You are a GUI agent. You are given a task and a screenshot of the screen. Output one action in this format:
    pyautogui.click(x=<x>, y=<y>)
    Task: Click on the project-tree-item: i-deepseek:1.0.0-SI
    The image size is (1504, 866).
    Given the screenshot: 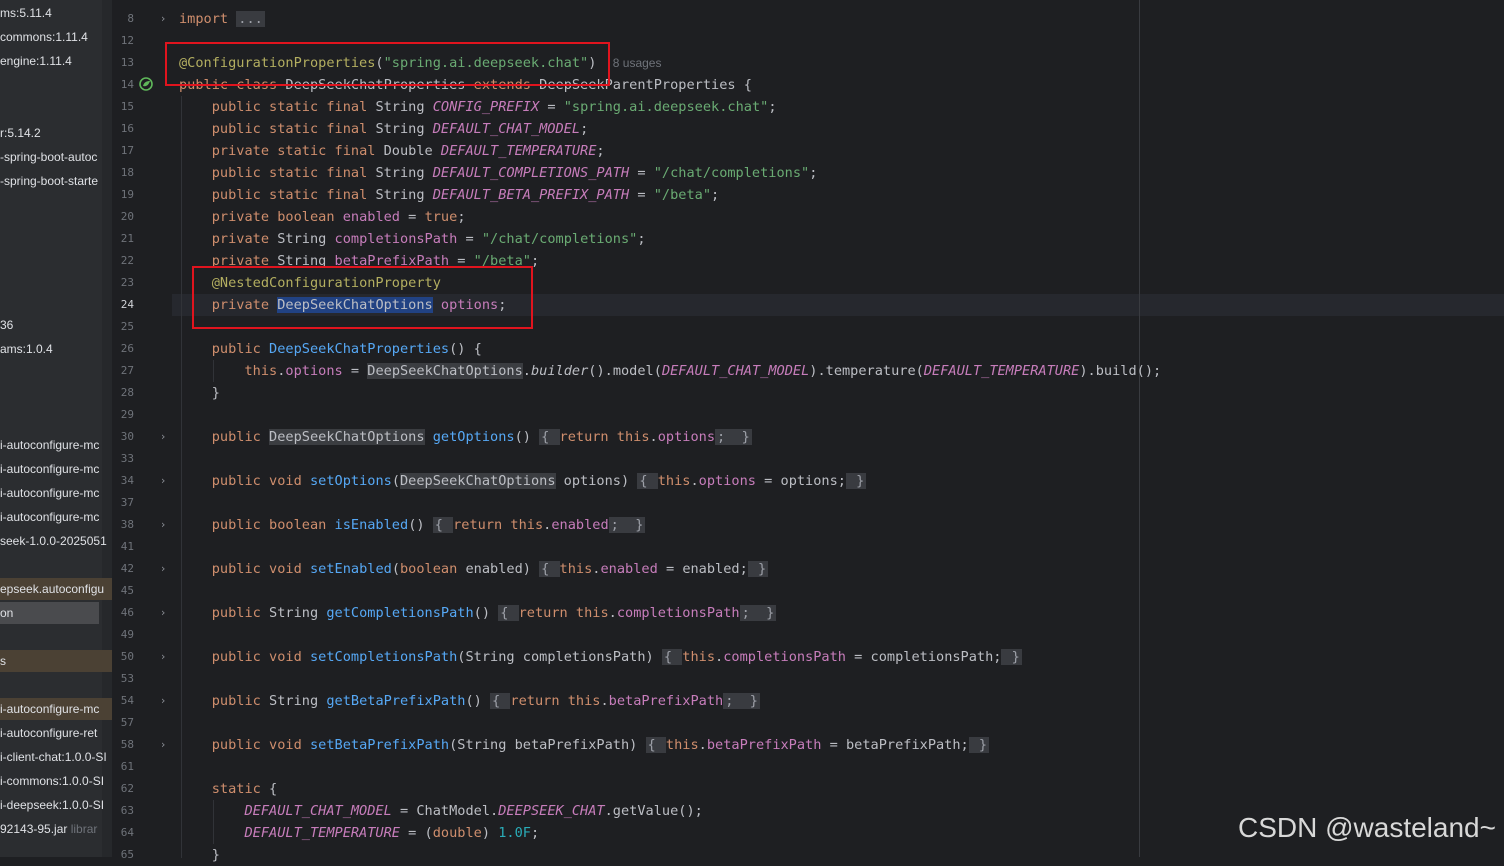 What is the action you would take?
    pyautogui.click(x=56, y=805)
    